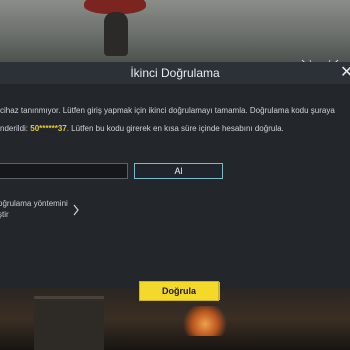 Image resolution: width=350 pixels, height=350 pixels. I want to click on dialog-title: İkinci Doğrulama, so click(175, 73).